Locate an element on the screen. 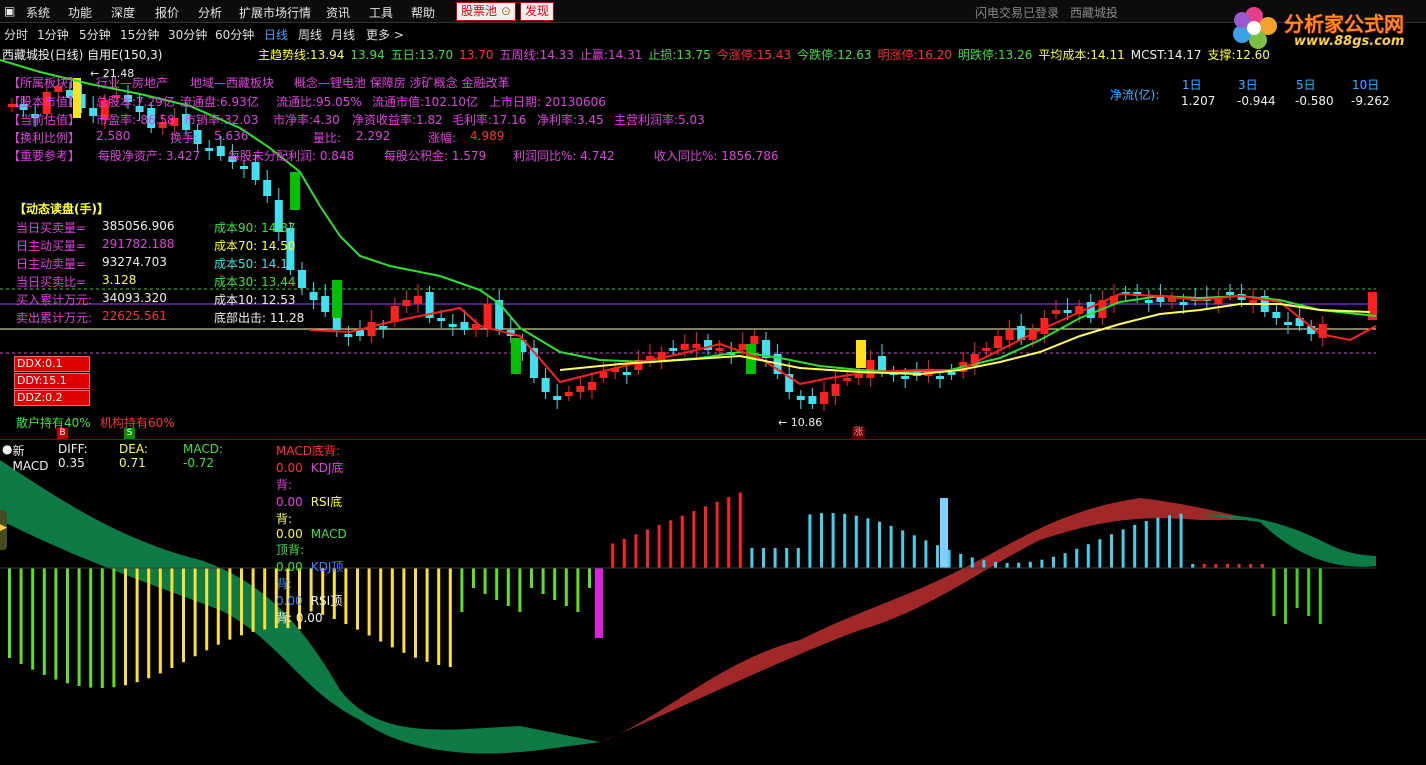  ddz-badge: DDZ:0.2 is located at coordinates (52, 398).